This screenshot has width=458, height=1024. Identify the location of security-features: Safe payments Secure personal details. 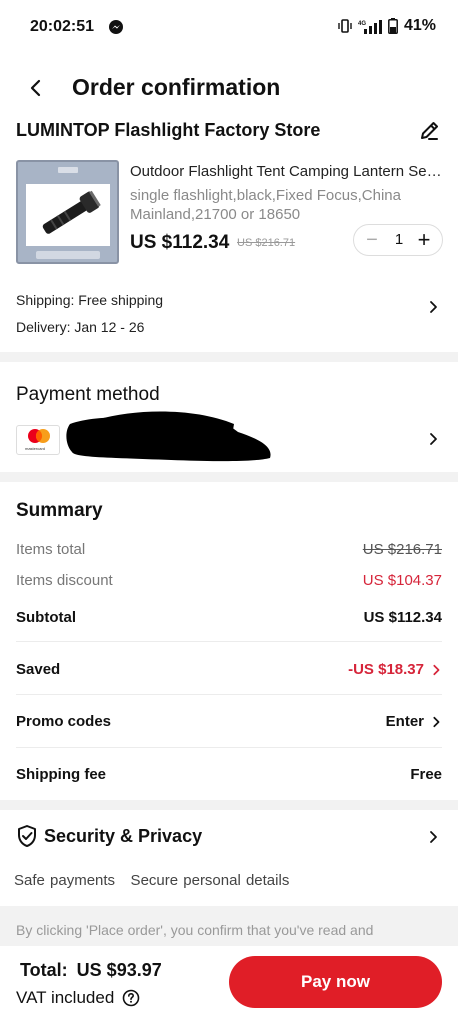
(152, 880).